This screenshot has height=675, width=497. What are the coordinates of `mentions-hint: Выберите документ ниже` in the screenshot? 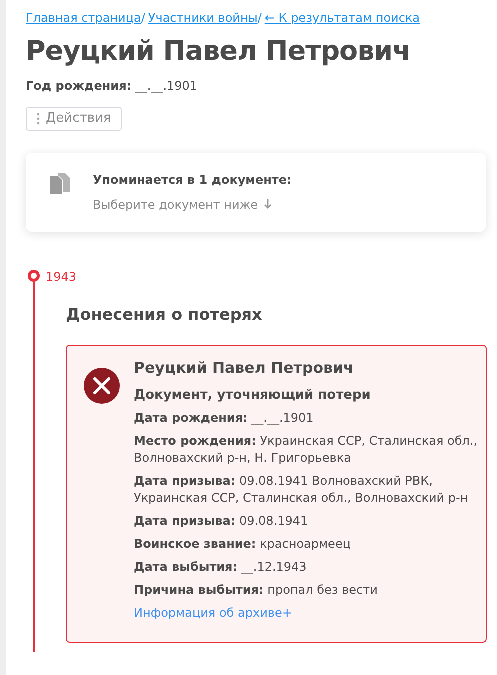 It's located at (175, 205).